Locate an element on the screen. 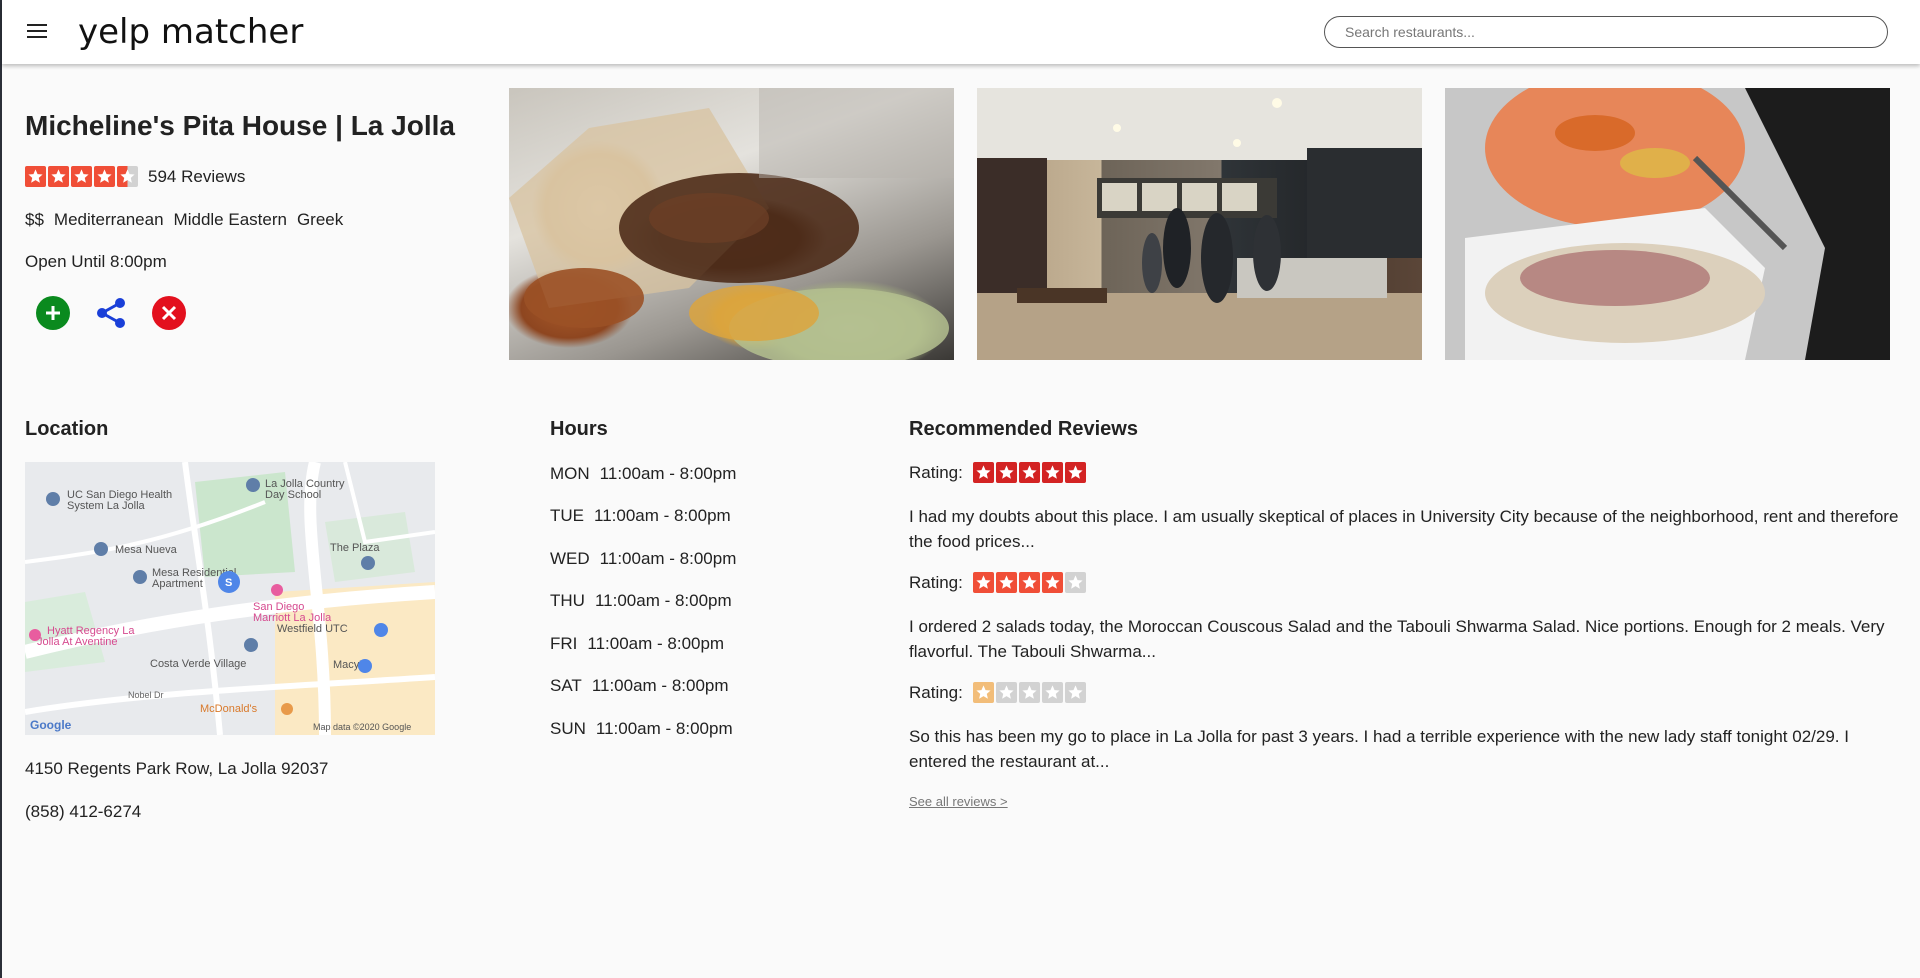  business-rating: 594 Reviews is located at coordinates (135, 176).